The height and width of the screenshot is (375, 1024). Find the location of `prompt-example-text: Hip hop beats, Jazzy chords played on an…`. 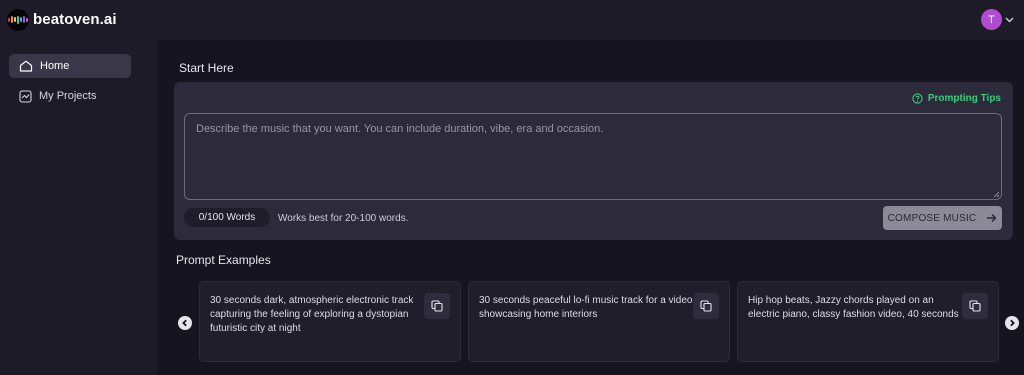

prompt-example-text: Hip hop beats, Jazzy chords played on an… is located at coordinates (853, 307).